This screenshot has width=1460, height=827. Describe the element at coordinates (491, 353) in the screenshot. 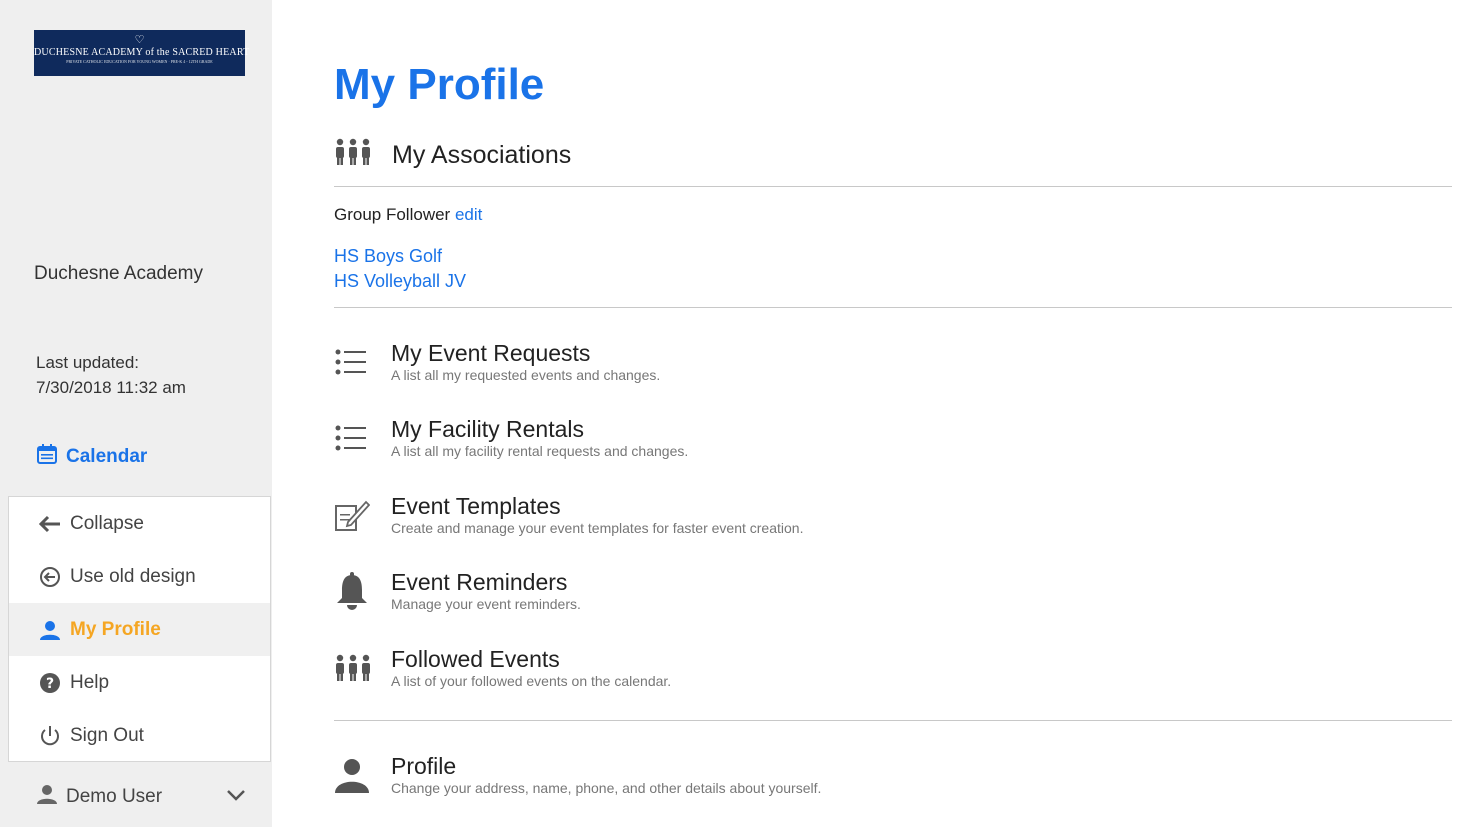

I see `feature-title: My Event Requests` at that location.